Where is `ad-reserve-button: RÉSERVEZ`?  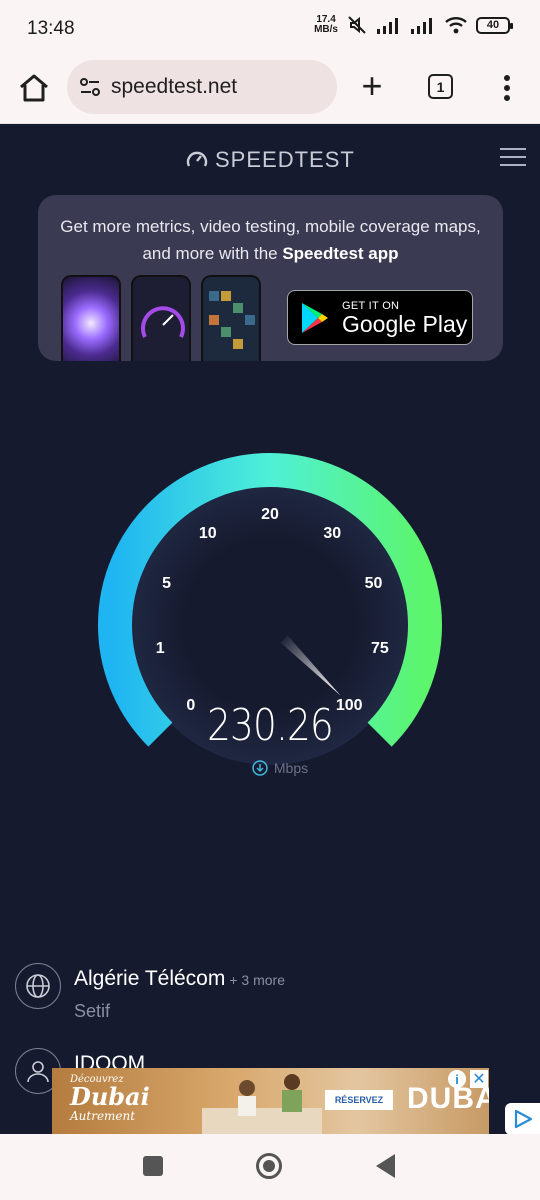 ad-reserve-button: RÉSERVEZ is located at coordinates (359, 1100).